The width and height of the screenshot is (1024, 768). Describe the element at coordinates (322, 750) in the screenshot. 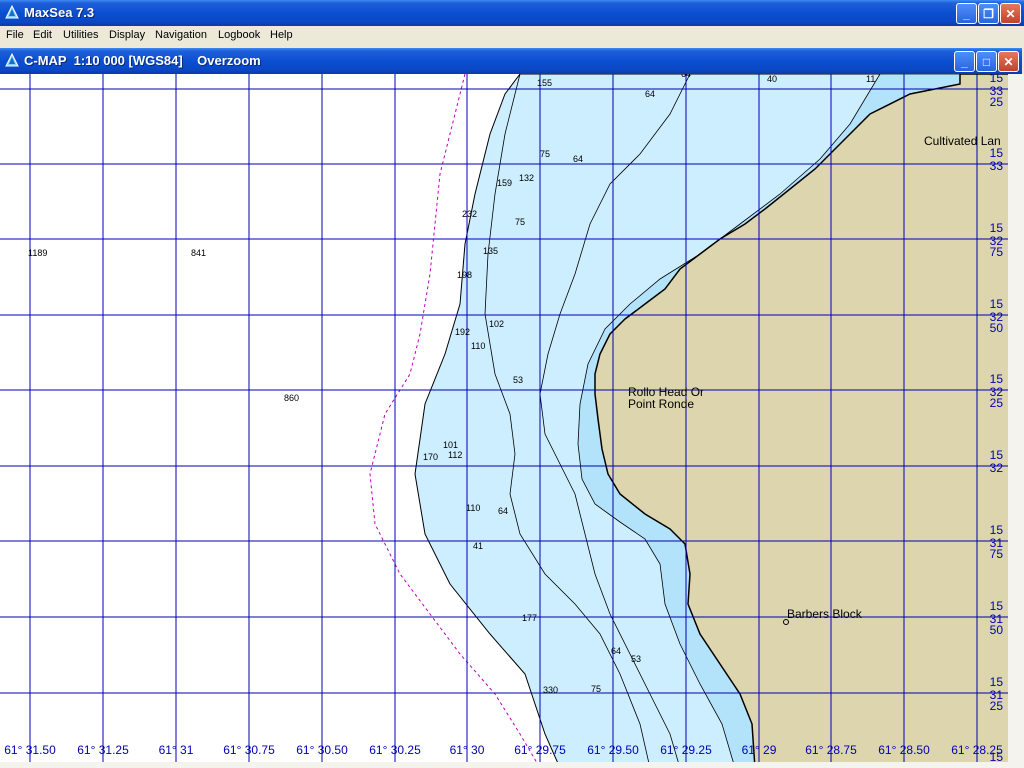

I see `longitude-label: 61° 30.50` at that location.